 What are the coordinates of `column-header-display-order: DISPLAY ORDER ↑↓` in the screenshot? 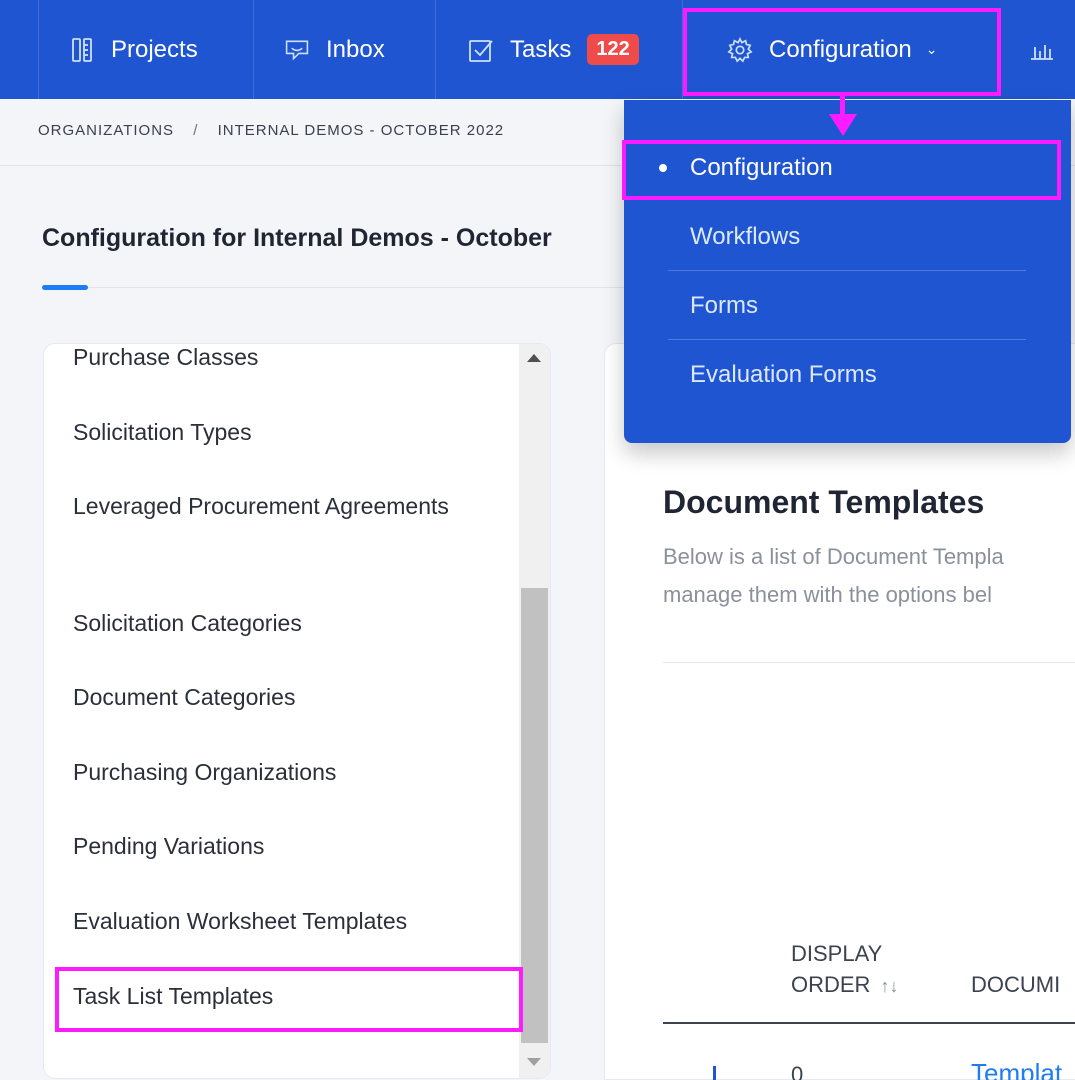 It's located at (844, 970).